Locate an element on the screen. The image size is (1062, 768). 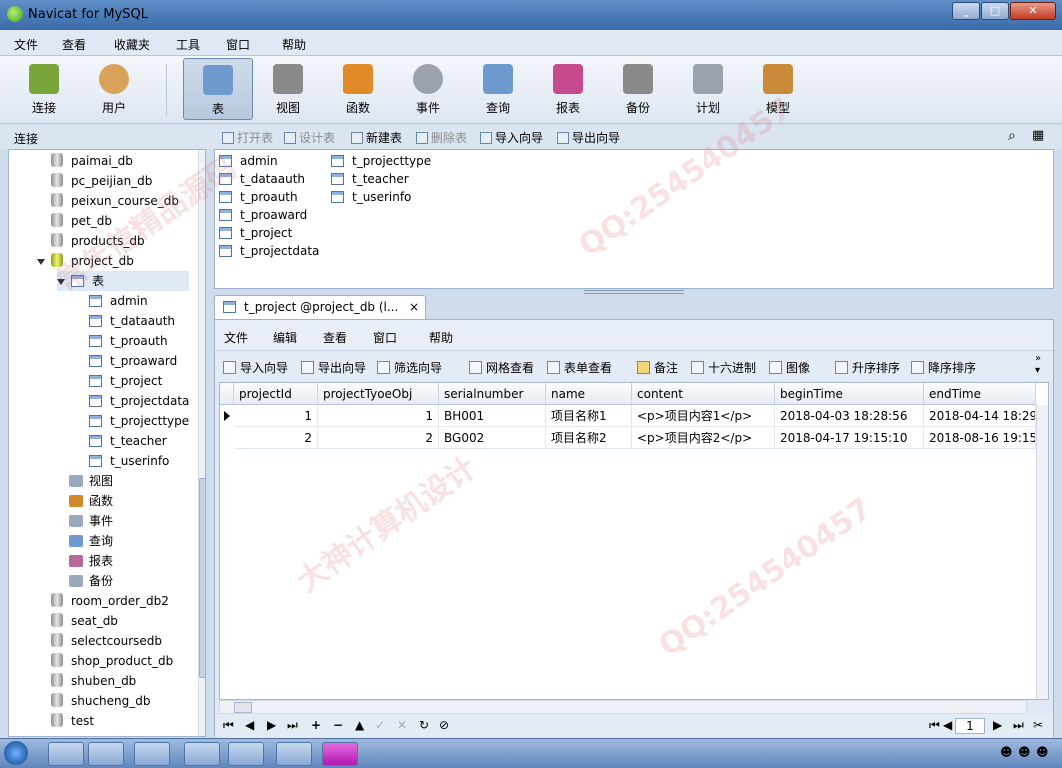
grid-view-button: 网格查看 is located at coordinates (501, 367).